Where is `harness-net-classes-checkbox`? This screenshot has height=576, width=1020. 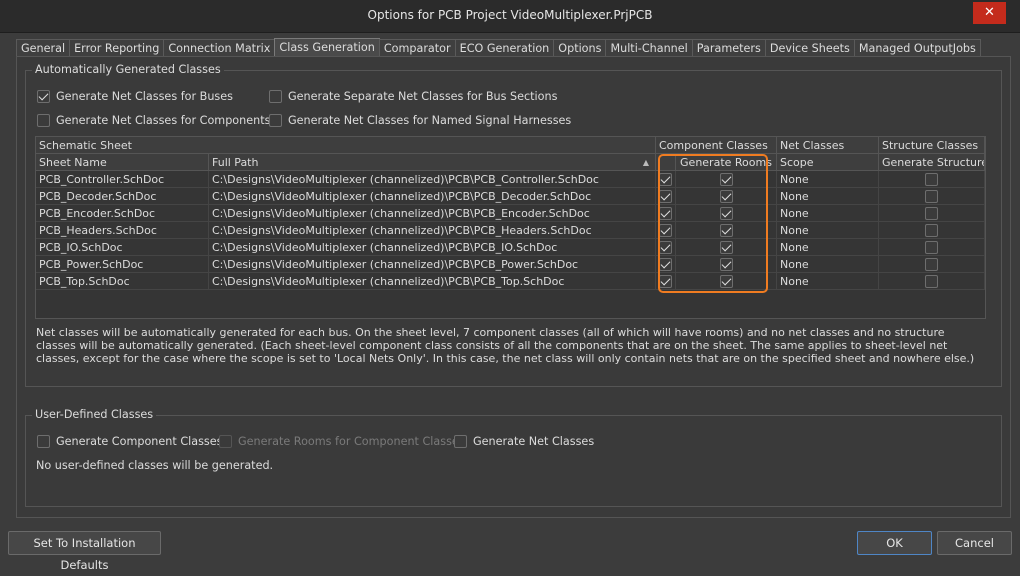 harness-net-classes-checkbox is located at coordinates (275, 120).